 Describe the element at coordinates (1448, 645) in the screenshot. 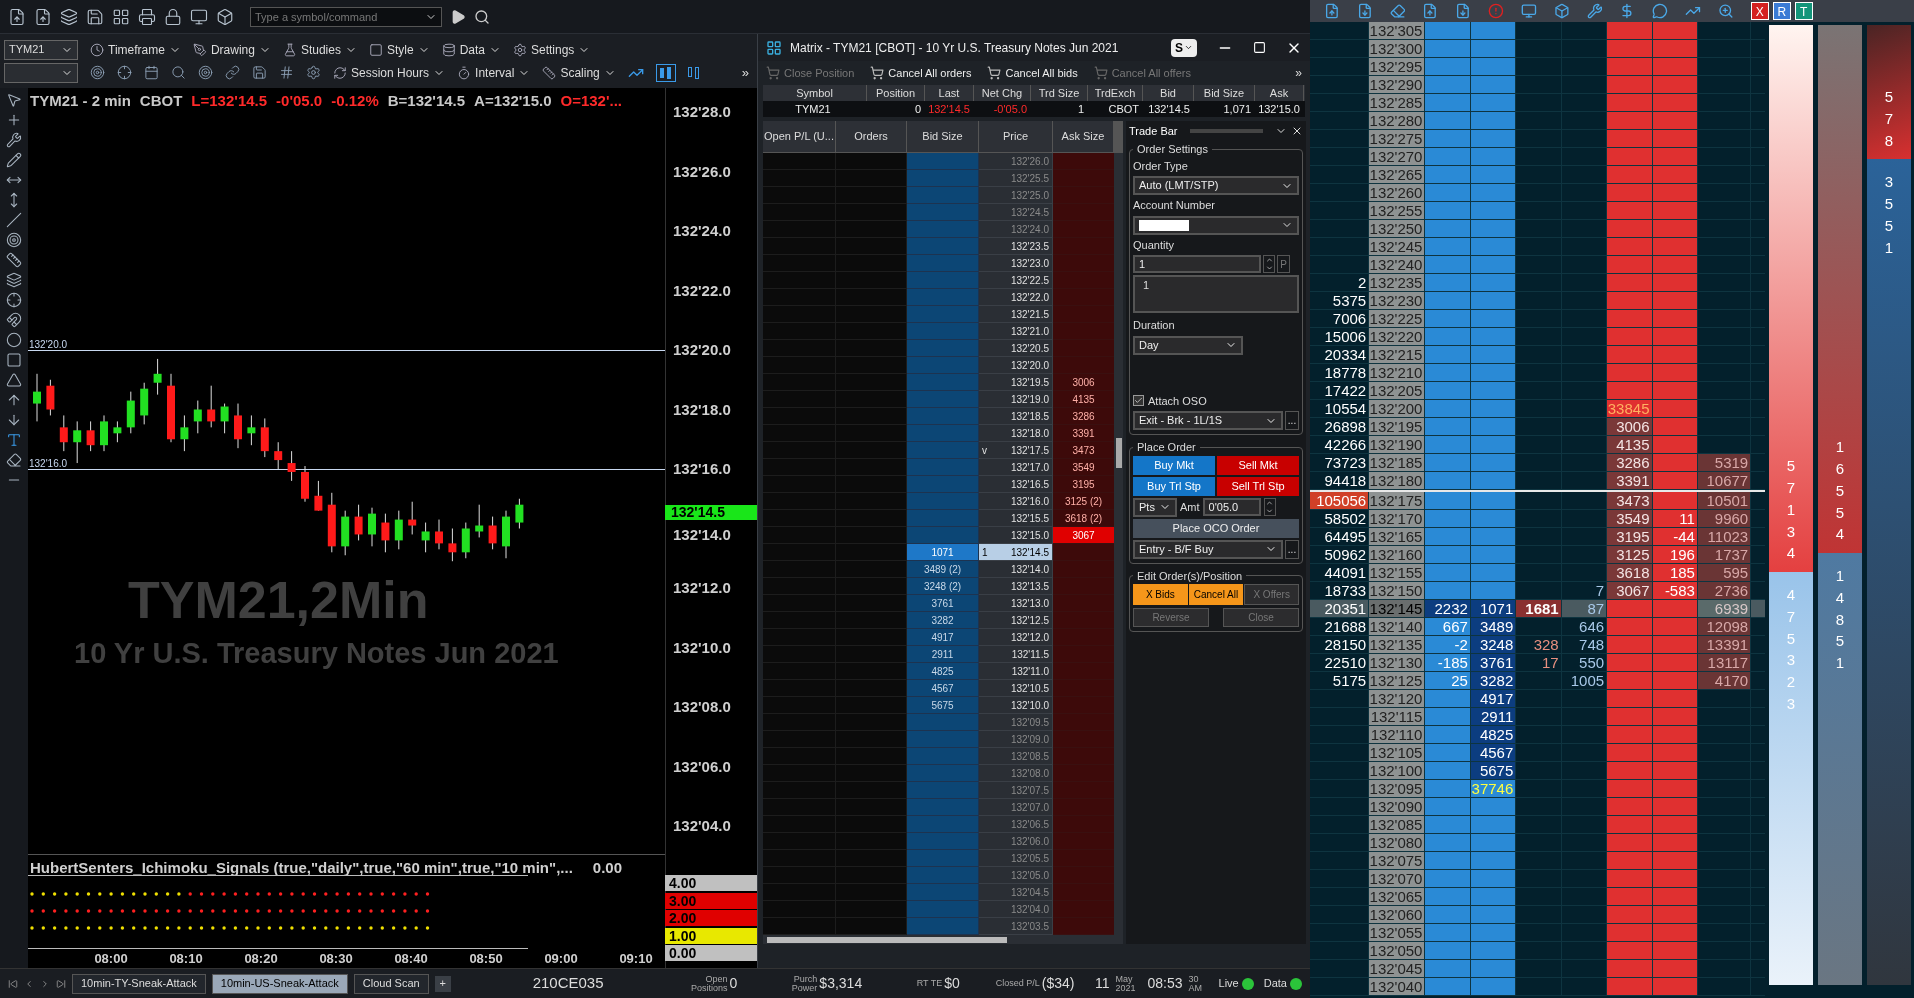

I see `bid-cell: -2` at that location.